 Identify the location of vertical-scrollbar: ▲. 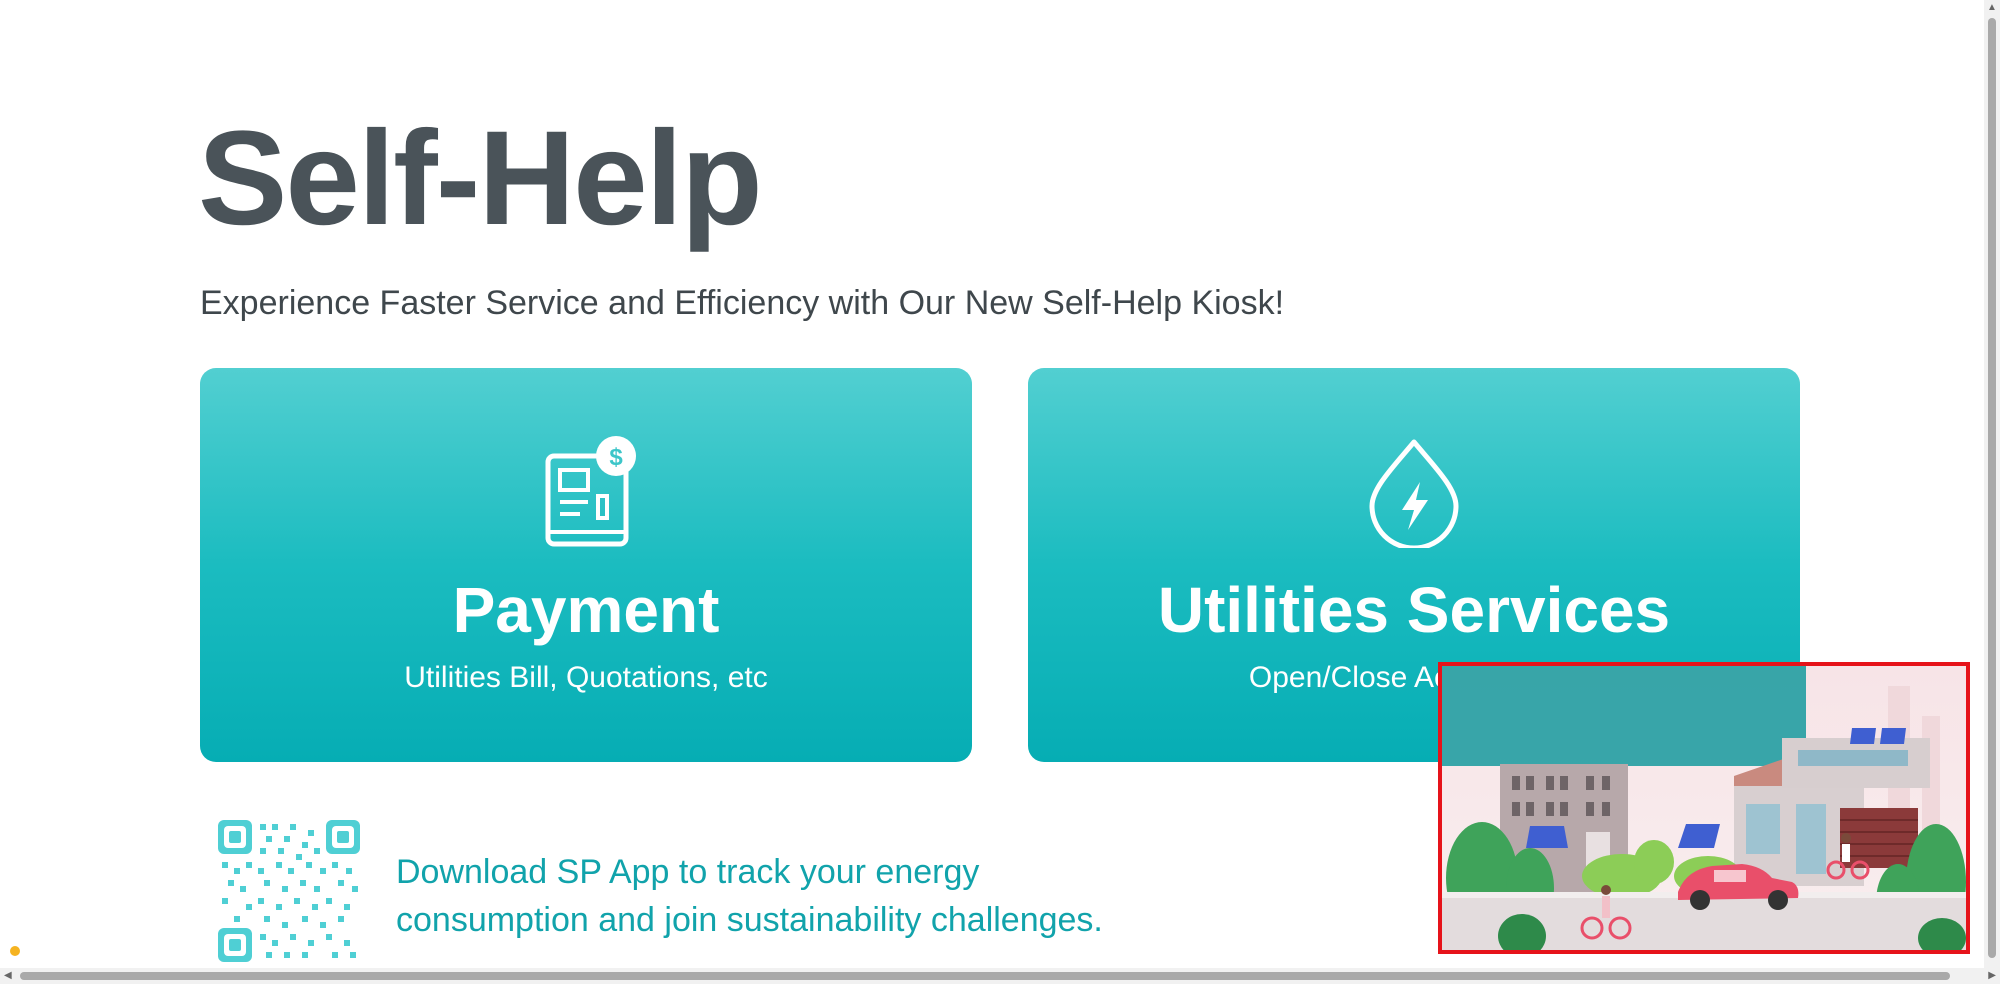
(1992, 484).